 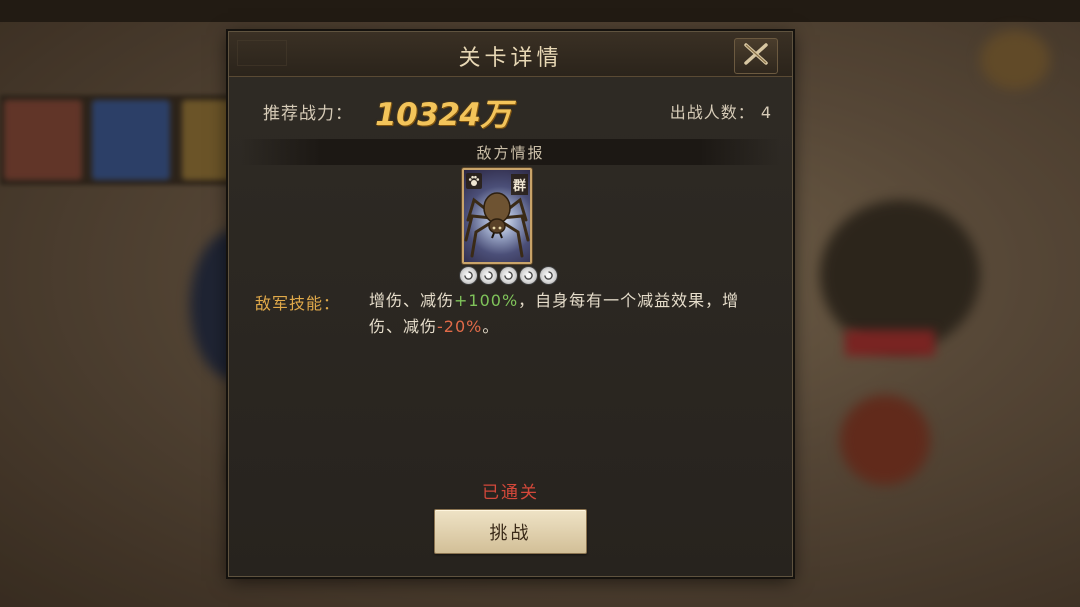 I want to click on skill-text-part: 增伤、减伤, so click(x=412, y=300).